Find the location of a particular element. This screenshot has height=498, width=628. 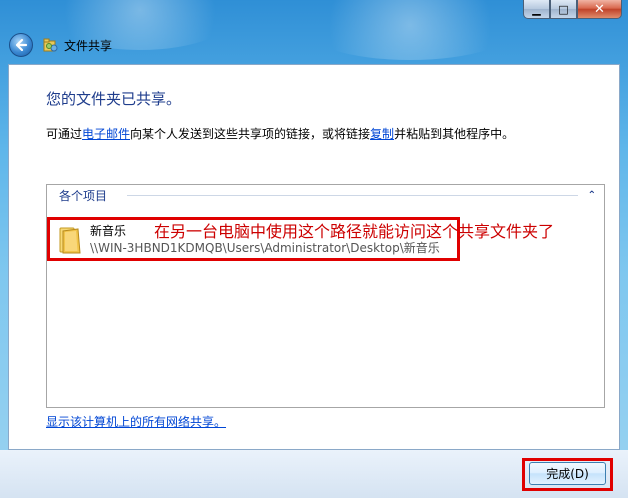

maximize-button: □ is located at coordinates (563, 9).